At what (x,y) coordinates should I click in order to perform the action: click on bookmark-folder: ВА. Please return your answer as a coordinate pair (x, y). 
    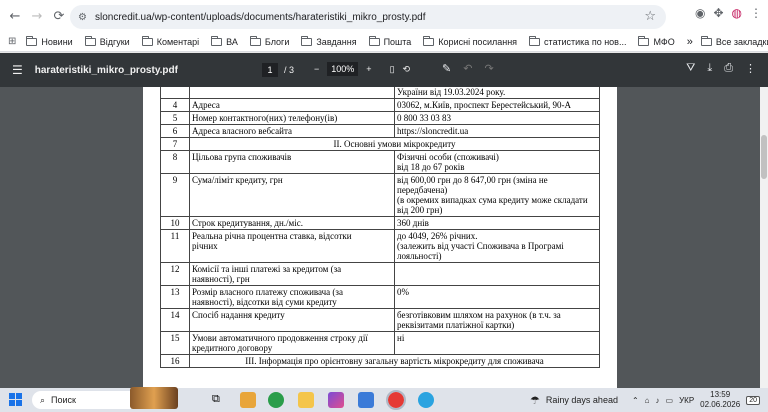
    Looking at the image, I should click on (224, 41).